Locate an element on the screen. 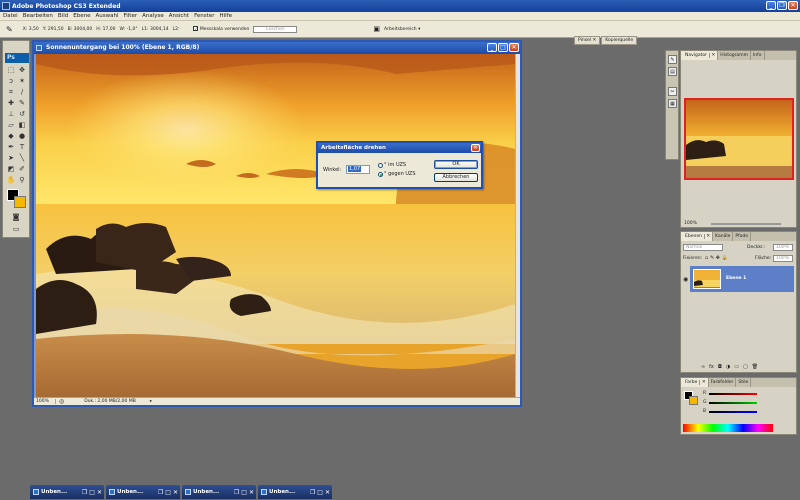  gradient-tool-icon: ◧ is located at coordinates (22, 125).